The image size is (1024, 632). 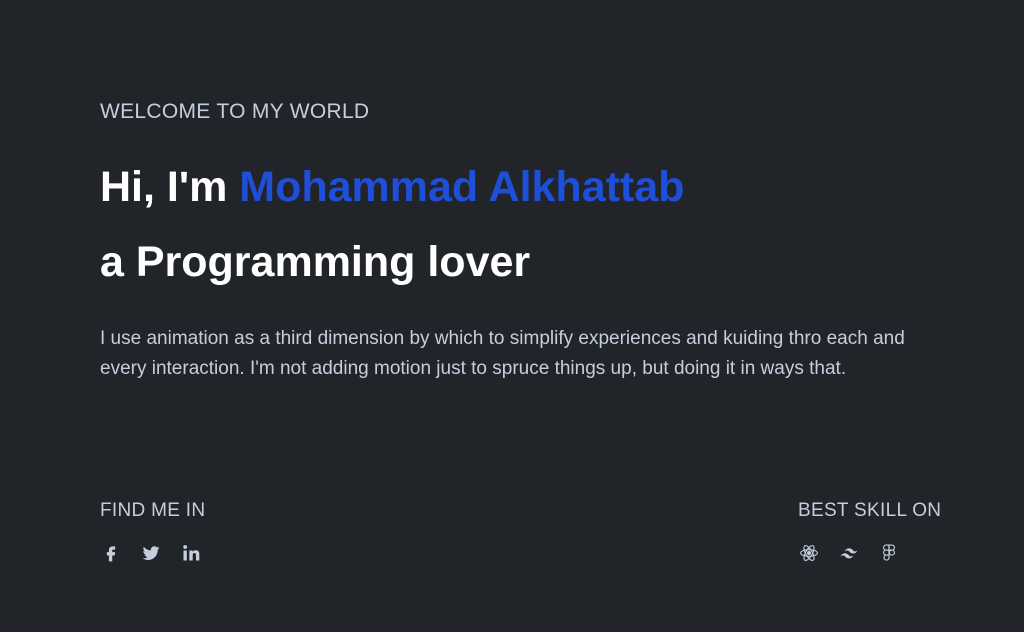 What do you see at coordinates (152, 531) in the screenshot?
I see `find-me-block: FIND ME IN` at bounding box center [152, 531].